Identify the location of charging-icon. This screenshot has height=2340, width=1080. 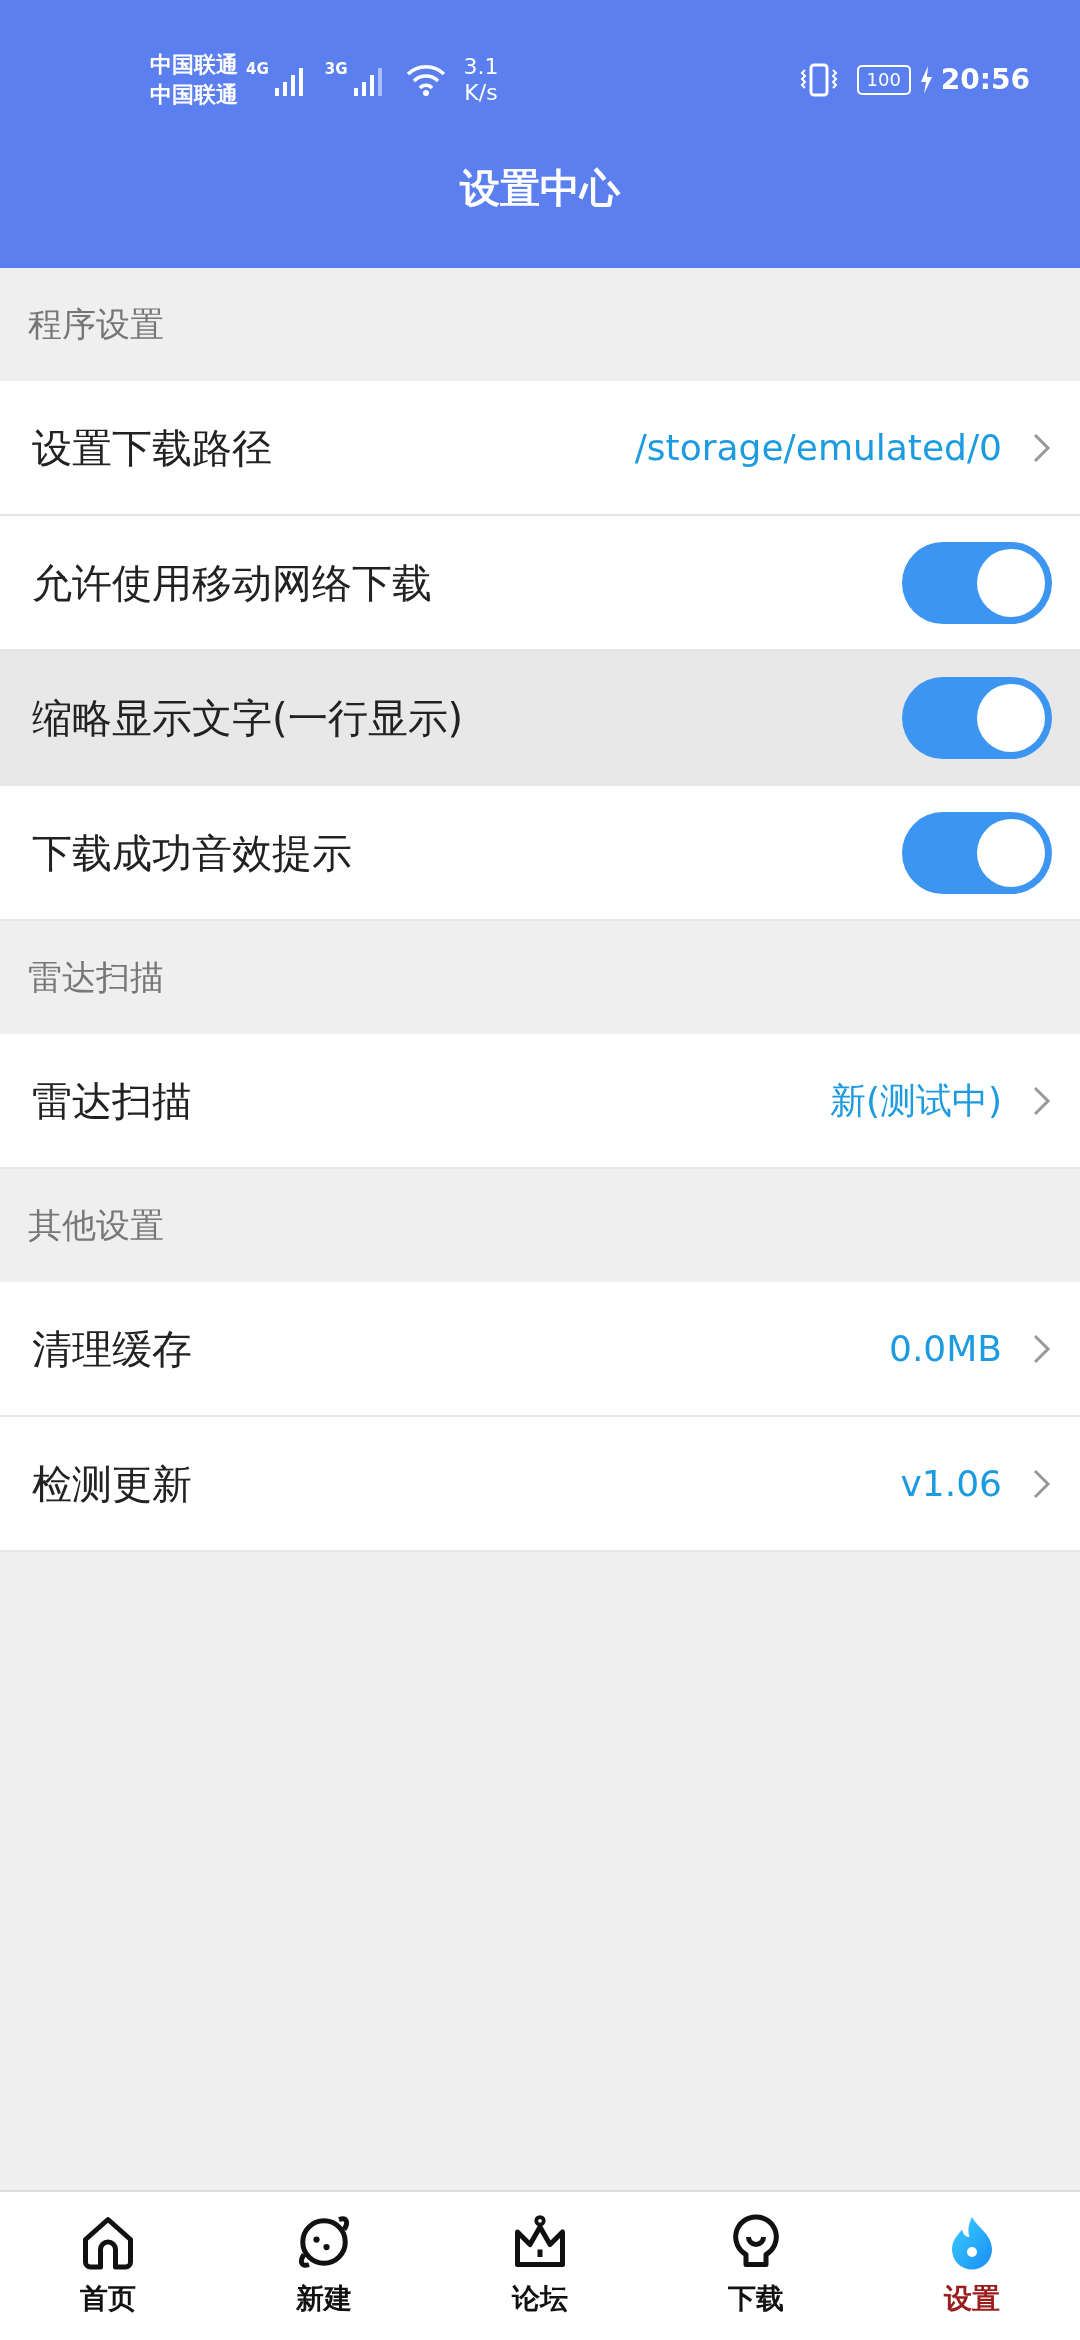
(925, 80).